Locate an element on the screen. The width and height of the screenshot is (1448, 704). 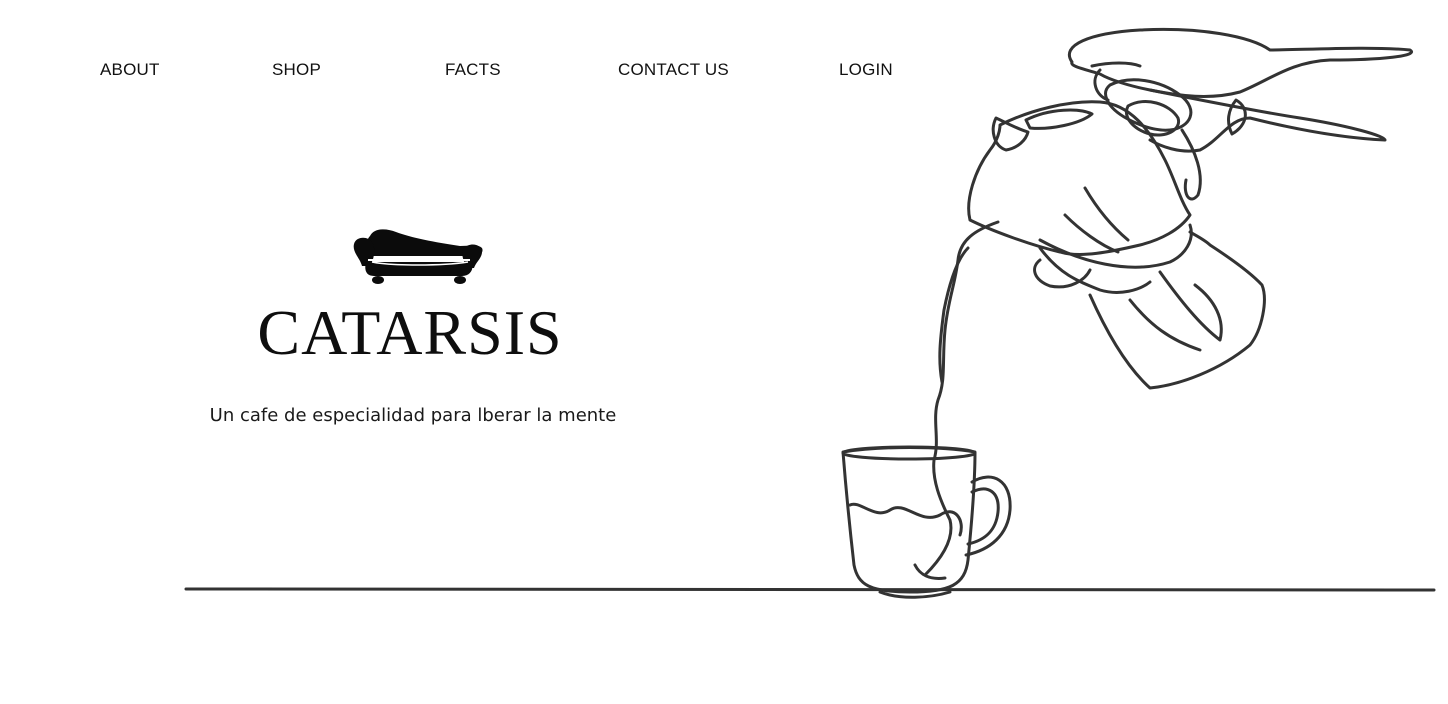
nav-item-login: LOGIN is located at coordinates (866, 70).